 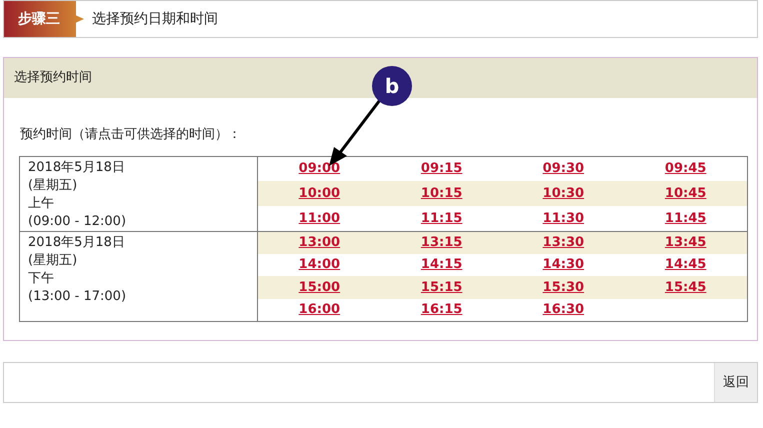 I want to click on annotation-badge, so click(x=392, y=86).